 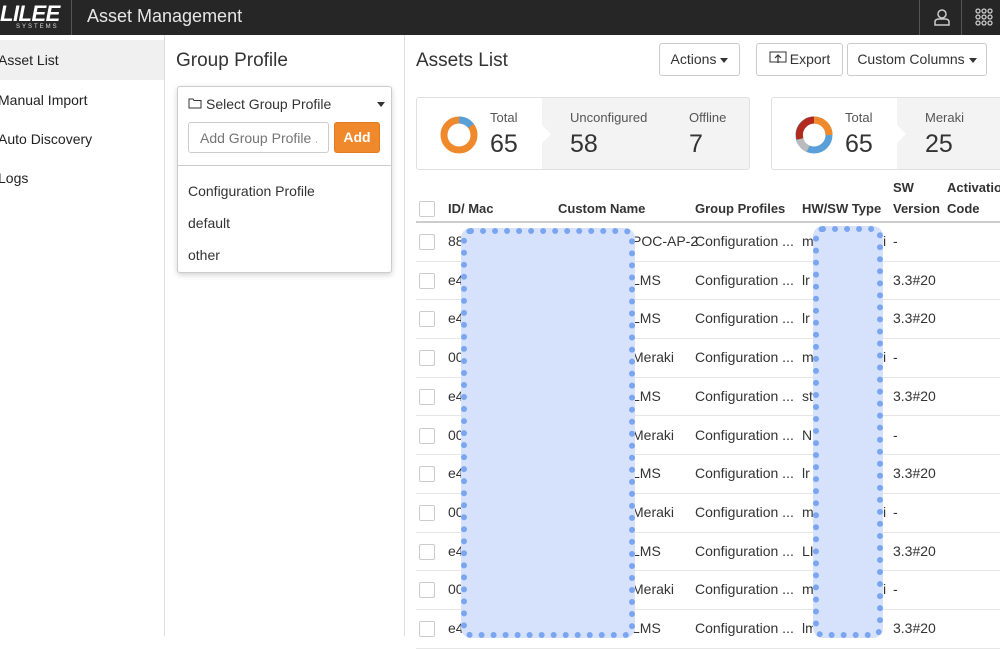 I want to click on status-summary-card: Total 65 Unconfigured 58 Offline 7, so click(x=583, y=133).